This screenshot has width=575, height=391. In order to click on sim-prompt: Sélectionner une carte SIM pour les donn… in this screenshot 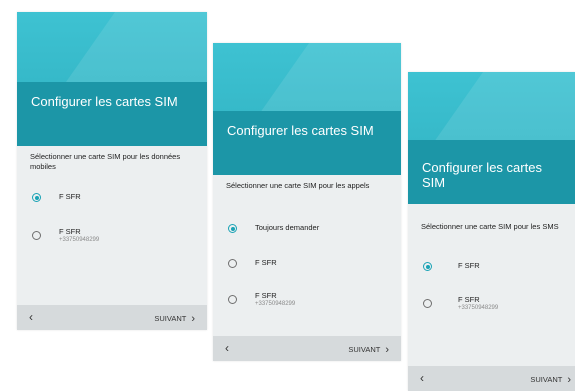, I will do `click(105, 161)`.